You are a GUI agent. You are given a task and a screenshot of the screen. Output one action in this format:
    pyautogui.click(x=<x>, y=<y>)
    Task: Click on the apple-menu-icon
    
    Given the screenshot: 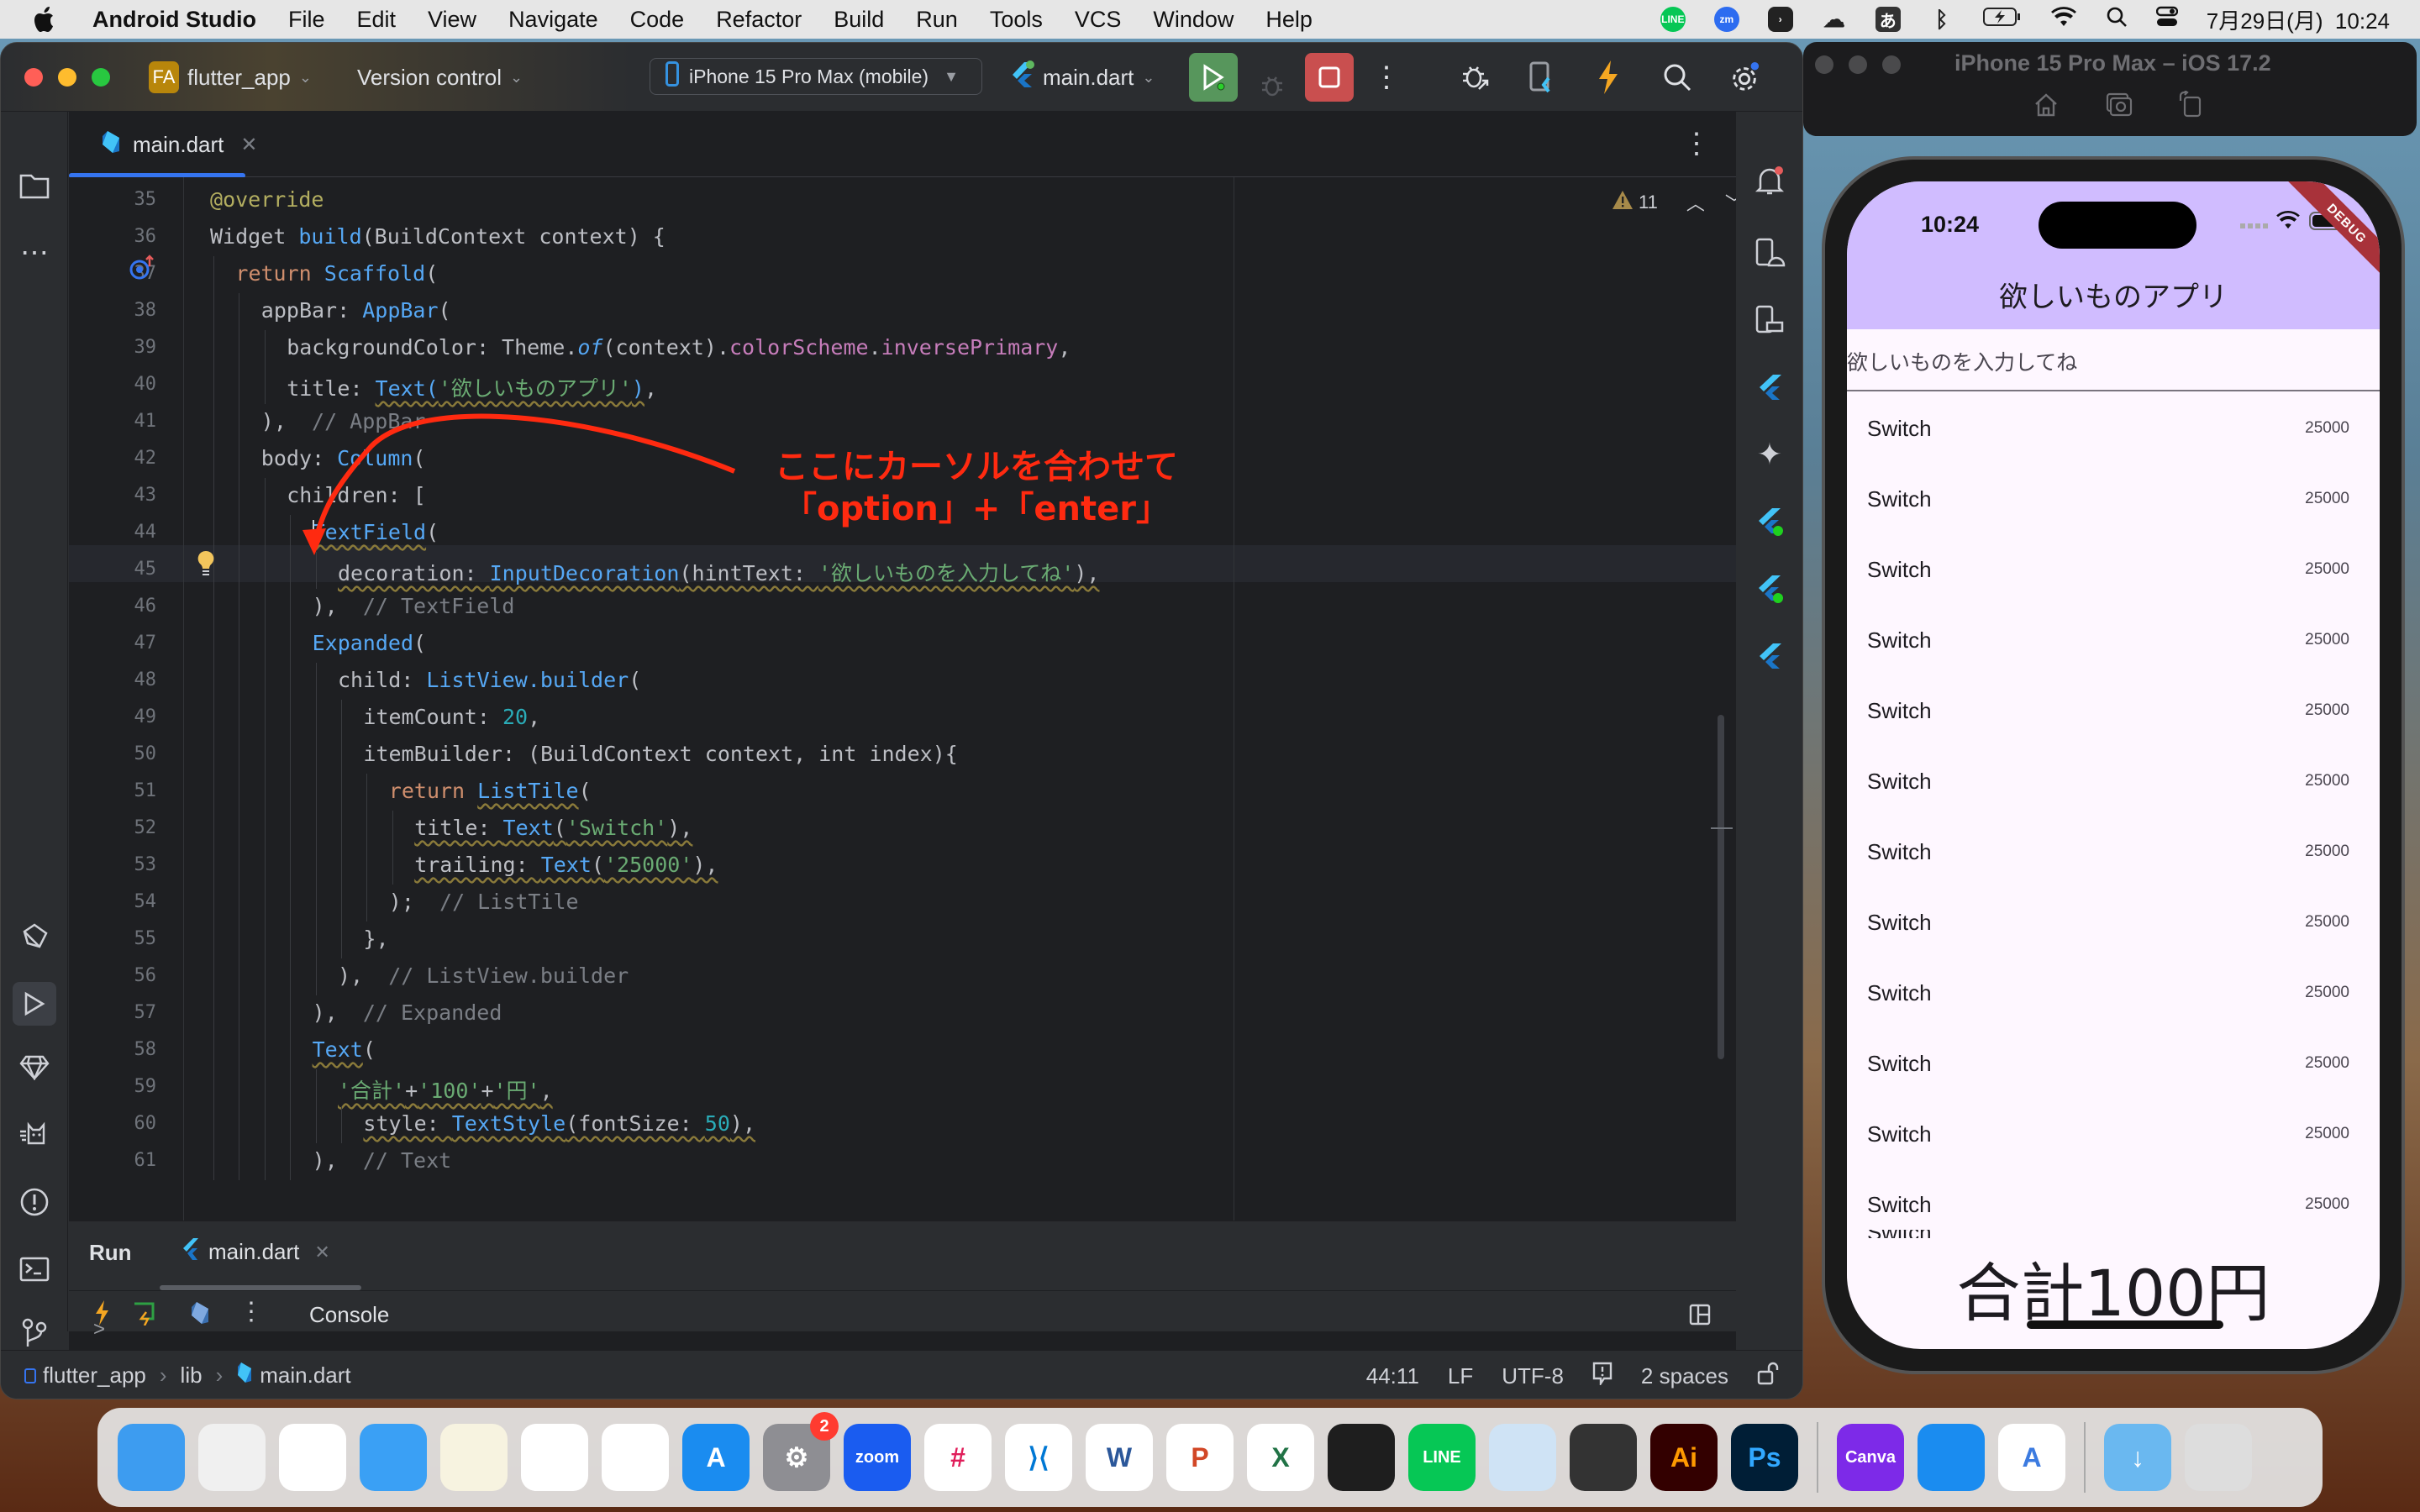 What is the action you would take?
    pyautogui.click(x=46, y=19)
    